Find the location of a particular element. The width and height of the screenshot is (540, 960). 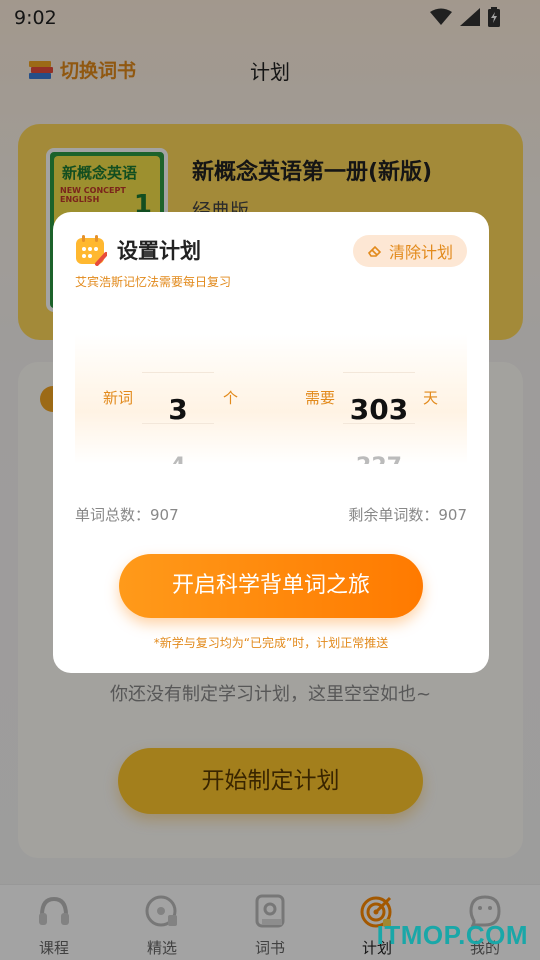

dialog-title: 设置计划 is located at coordinates (159, 251).